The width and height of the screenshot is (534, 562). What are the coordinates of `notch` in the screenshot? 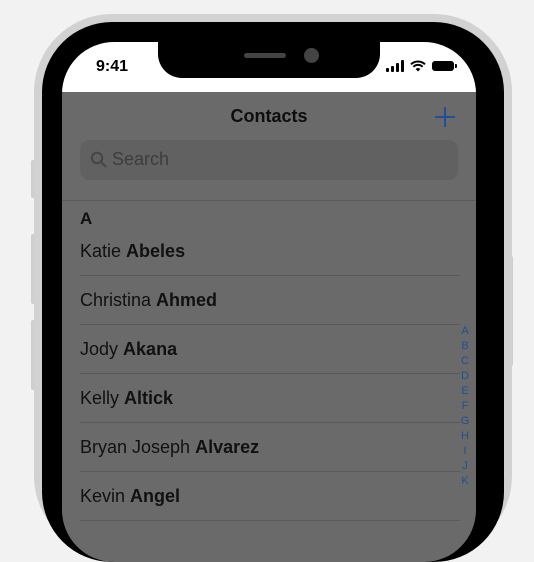 It's located at (269, 60).